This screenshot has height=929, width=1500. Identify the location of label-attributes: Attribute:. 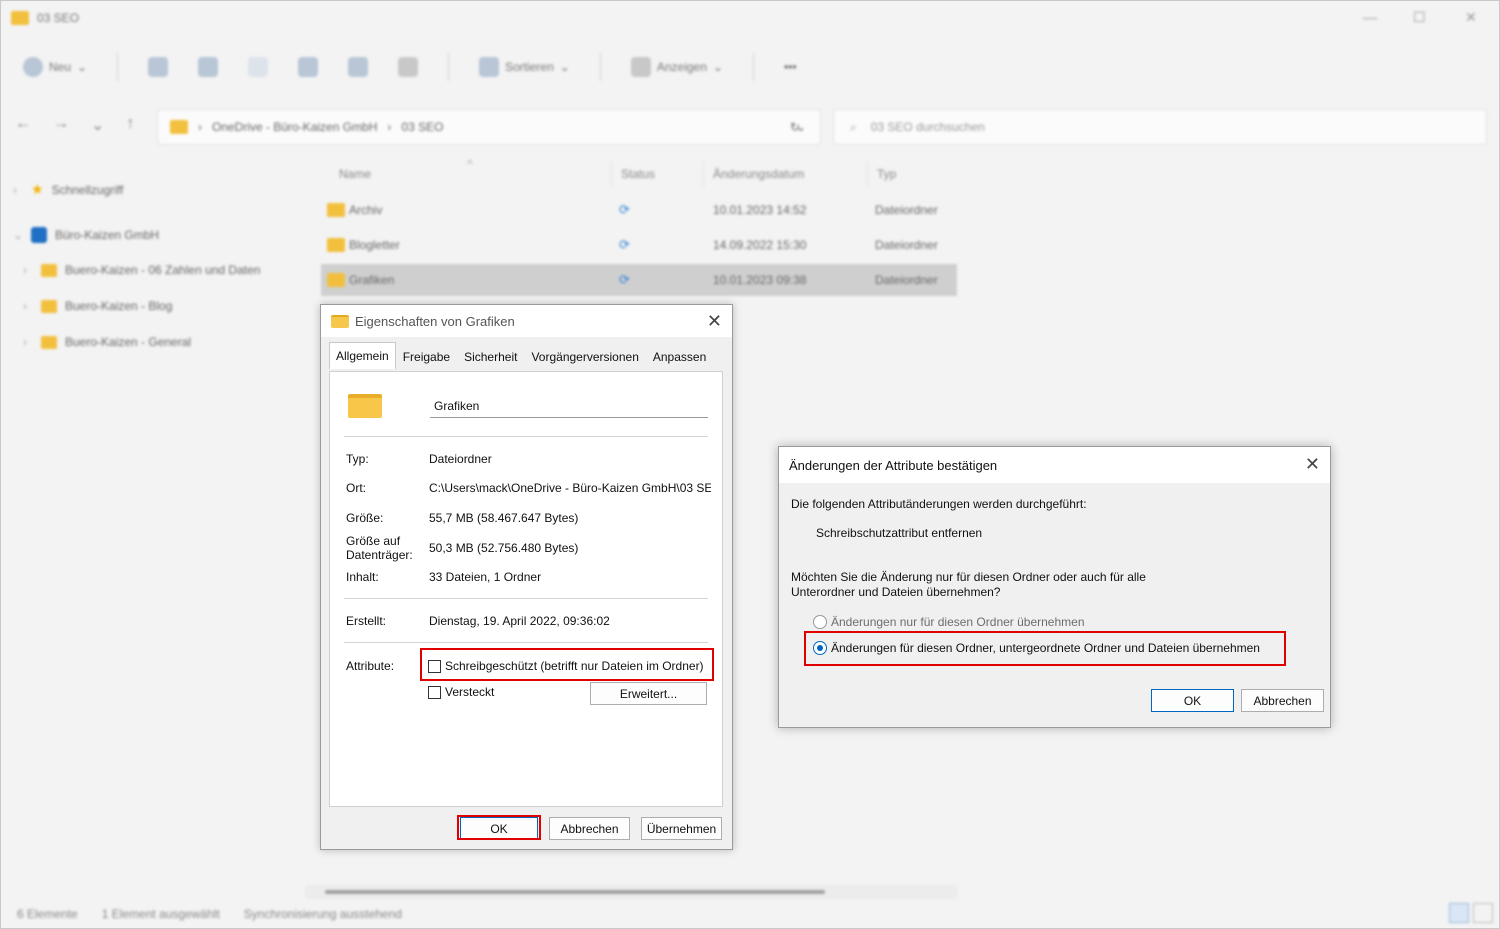
(370, 666).